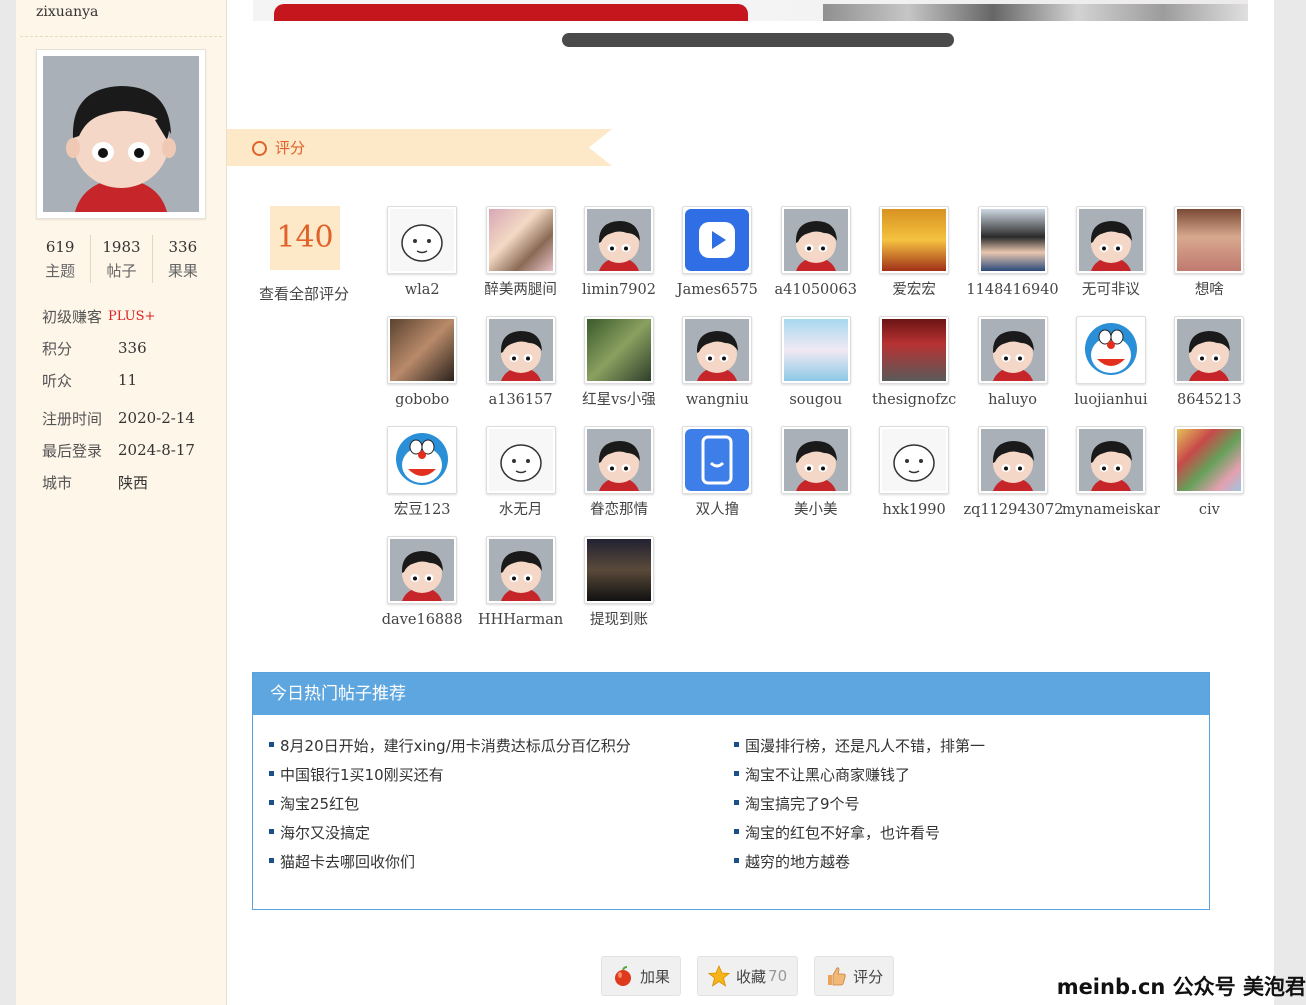 This screenshot has height=1005, width=1306. Describe the element at coordinates (521, 620) in the screenshot. I see `rater-name: HHHarman` at that location.